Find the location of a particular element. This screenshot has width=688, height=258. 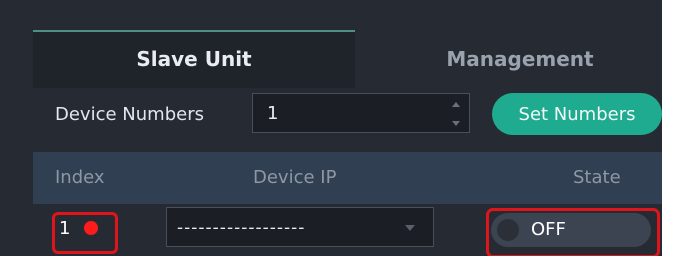

device-ip-select: ------------------ is located at coordinates (300, 227).